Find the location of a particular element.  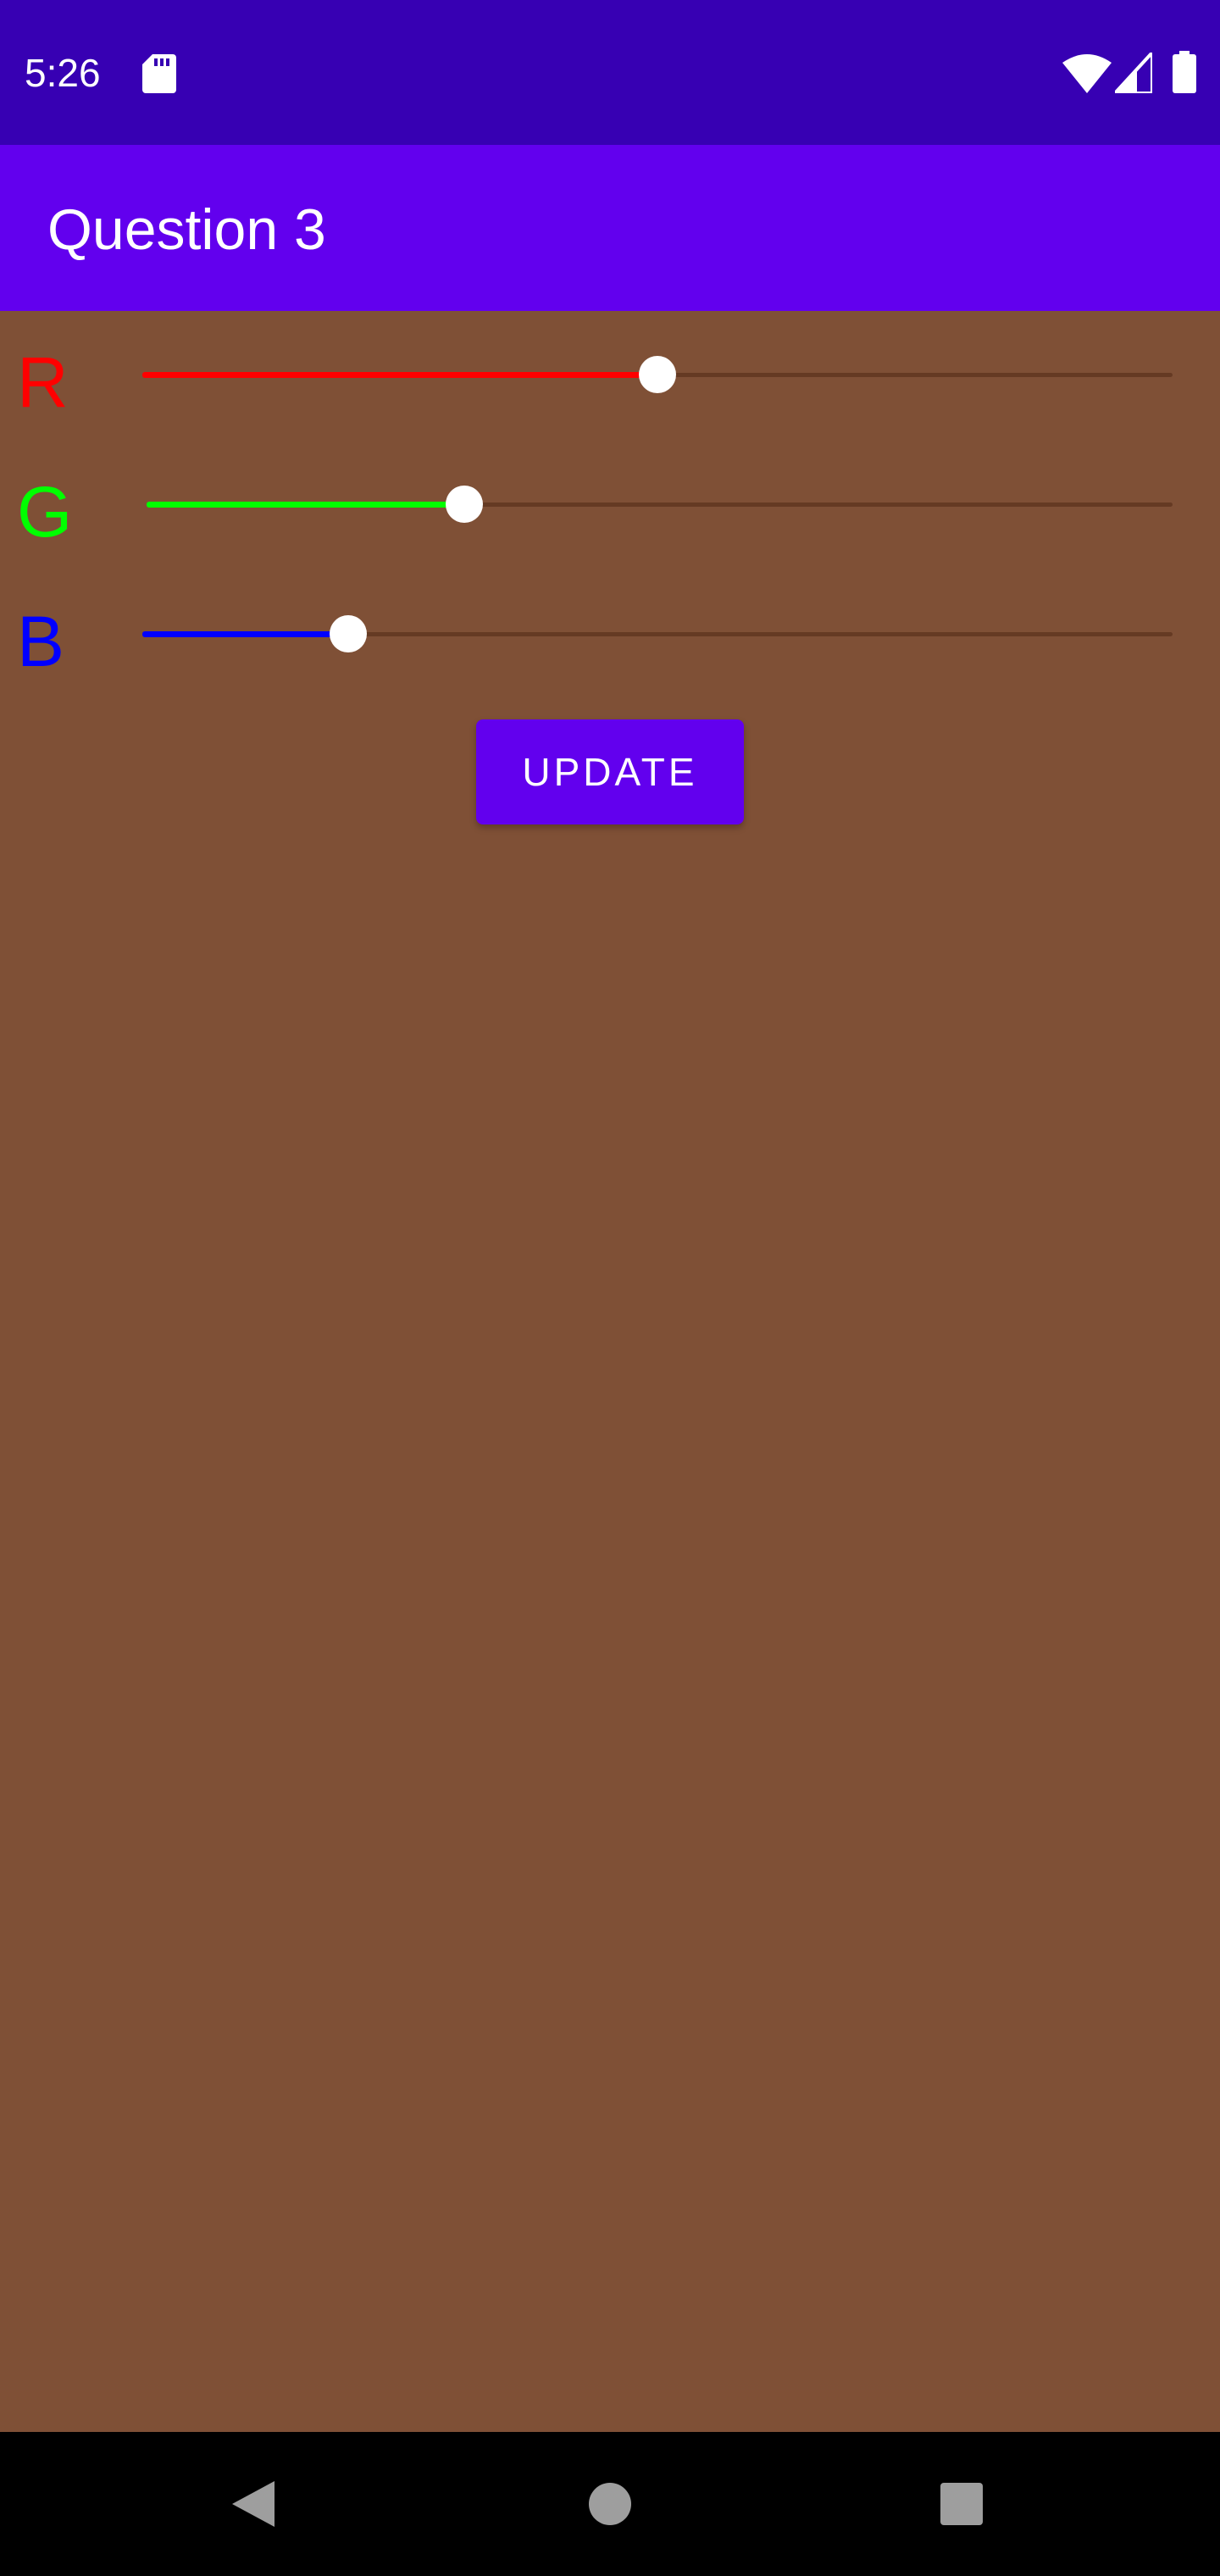

blue-slider is located at coordinates (657, 633).